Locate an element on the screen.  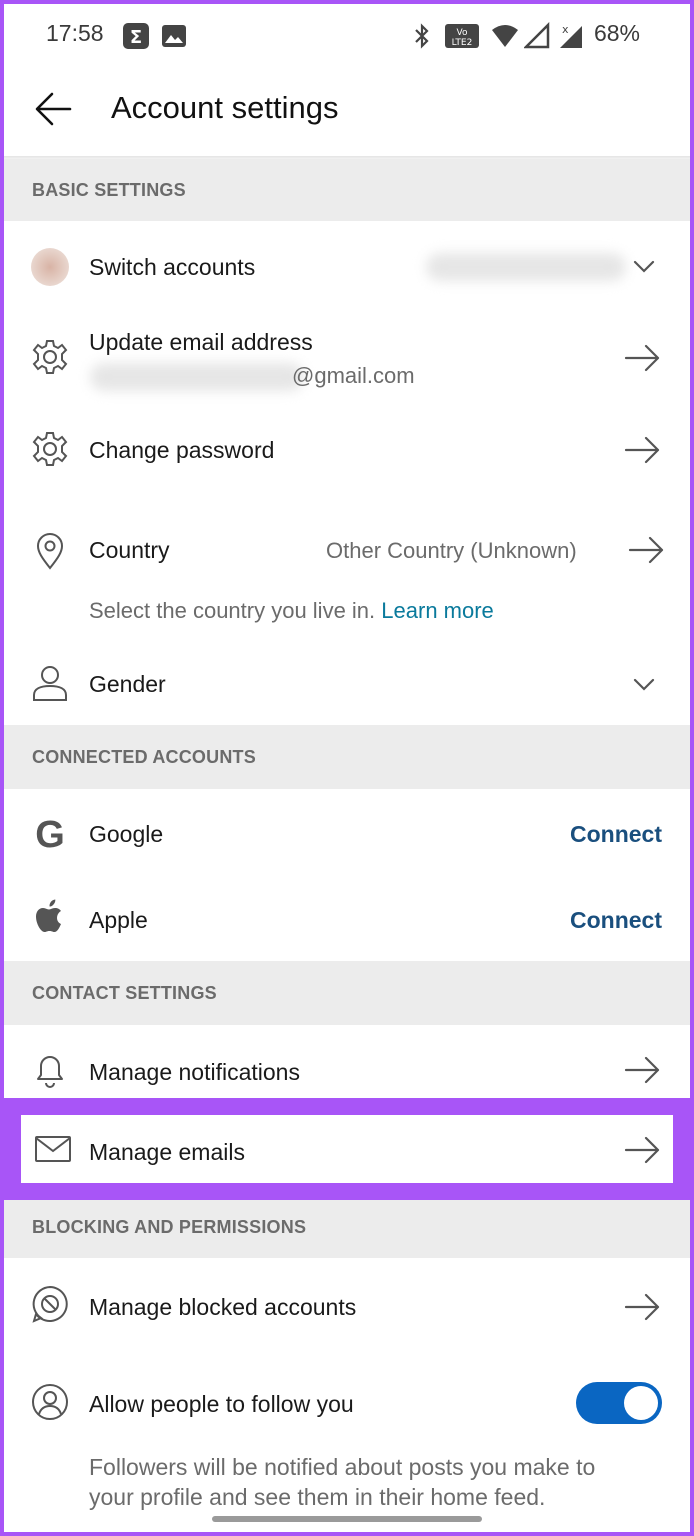
bluetooth-icon is located at coordinates (422, 38).